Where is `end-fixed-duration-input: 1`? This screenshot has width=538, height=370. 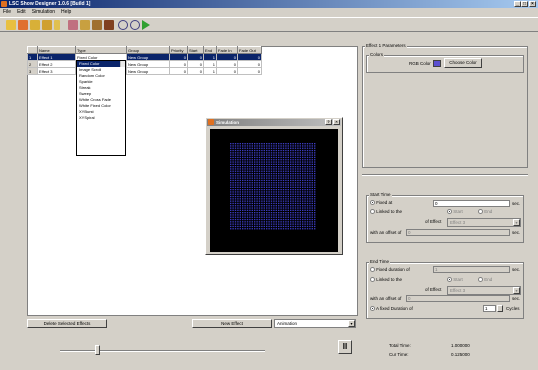
end-fixed-duration-input: 1 is located at coordinates (471, 269).